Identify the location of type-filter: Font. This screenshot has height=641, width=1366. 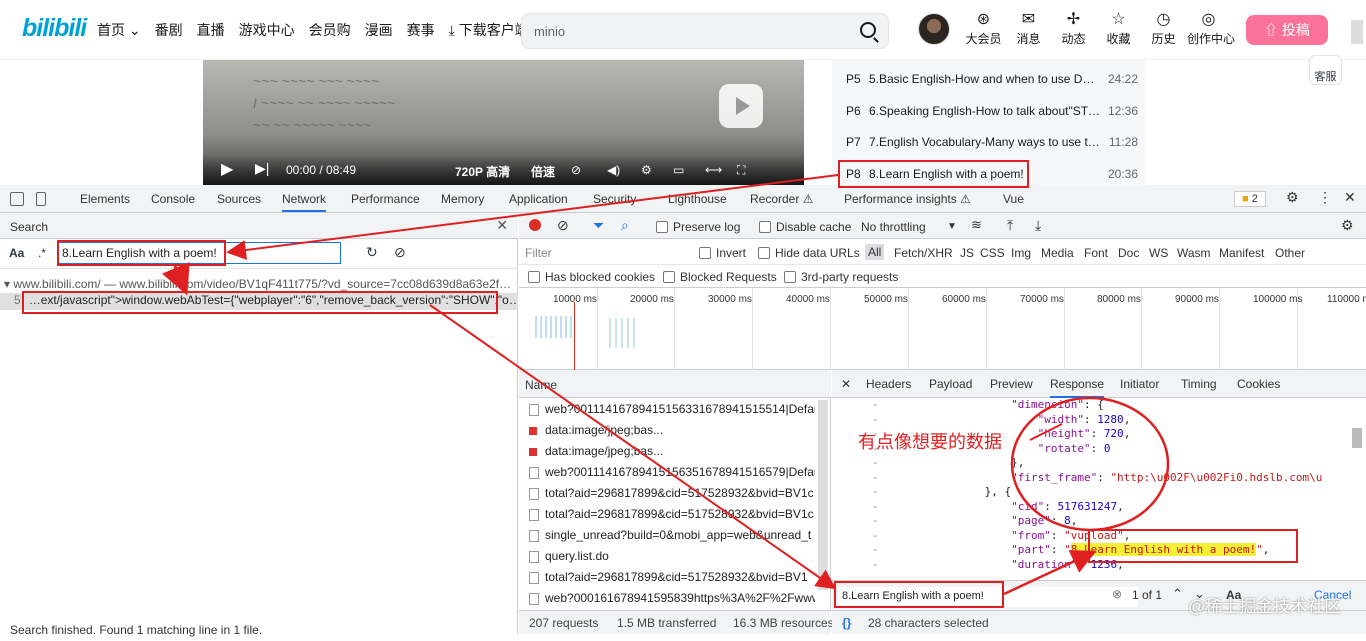
(1096, 253).